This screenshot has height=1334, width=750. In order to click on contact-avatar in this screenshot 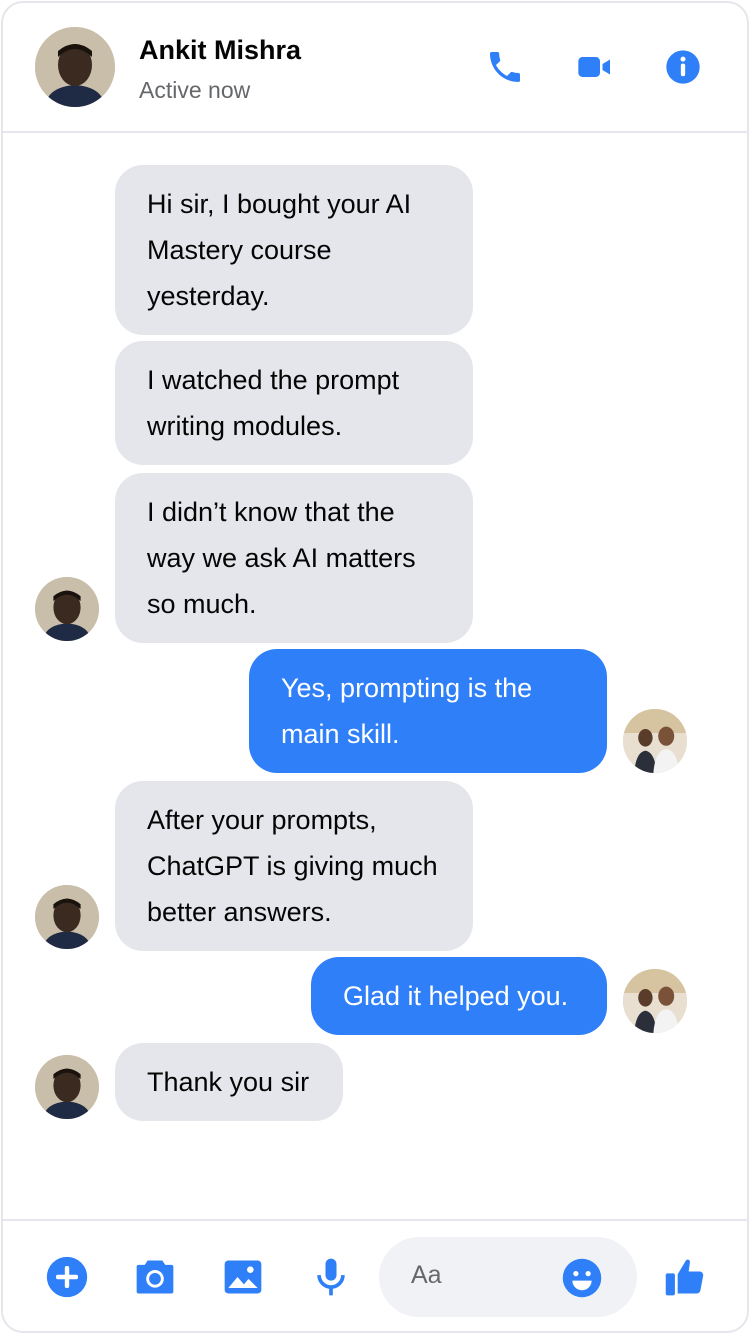, I will do `click(75, 67)`.